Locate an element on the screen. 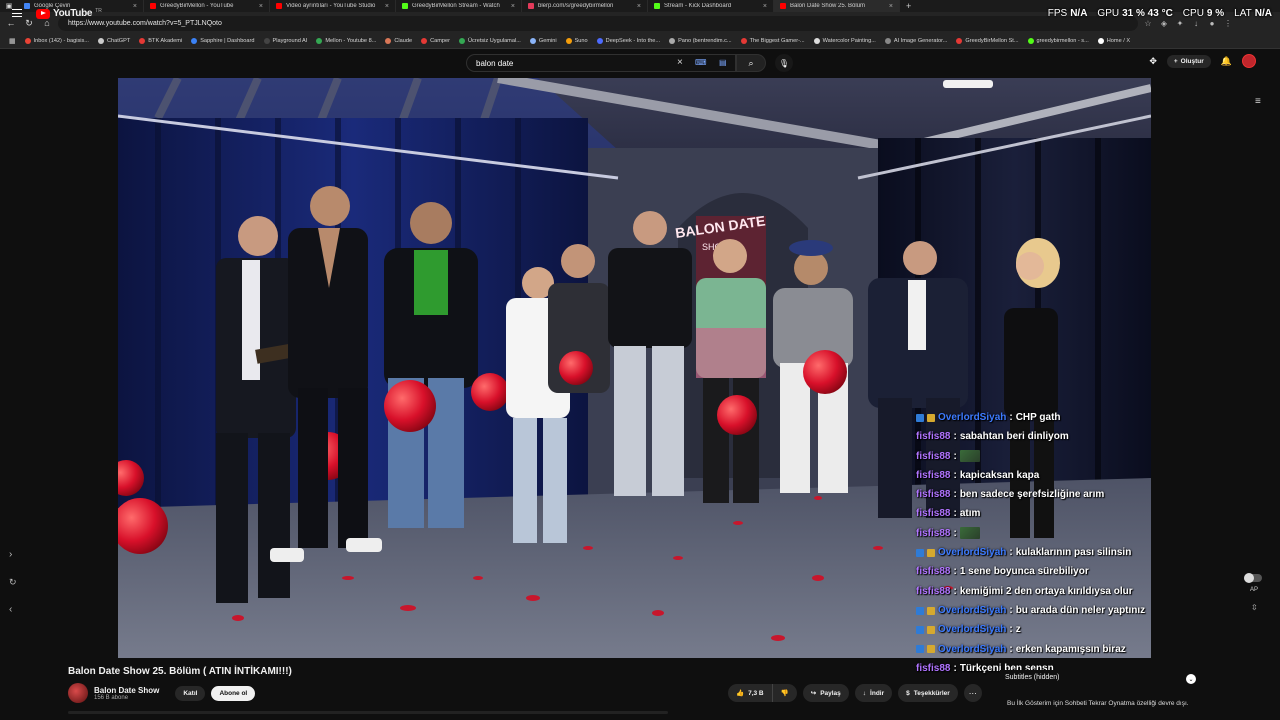 This screenshot has height=720, width=1280. browser-tab: Video ayrıntıları - YouTube Studio × is located at coordinates (333, 6).